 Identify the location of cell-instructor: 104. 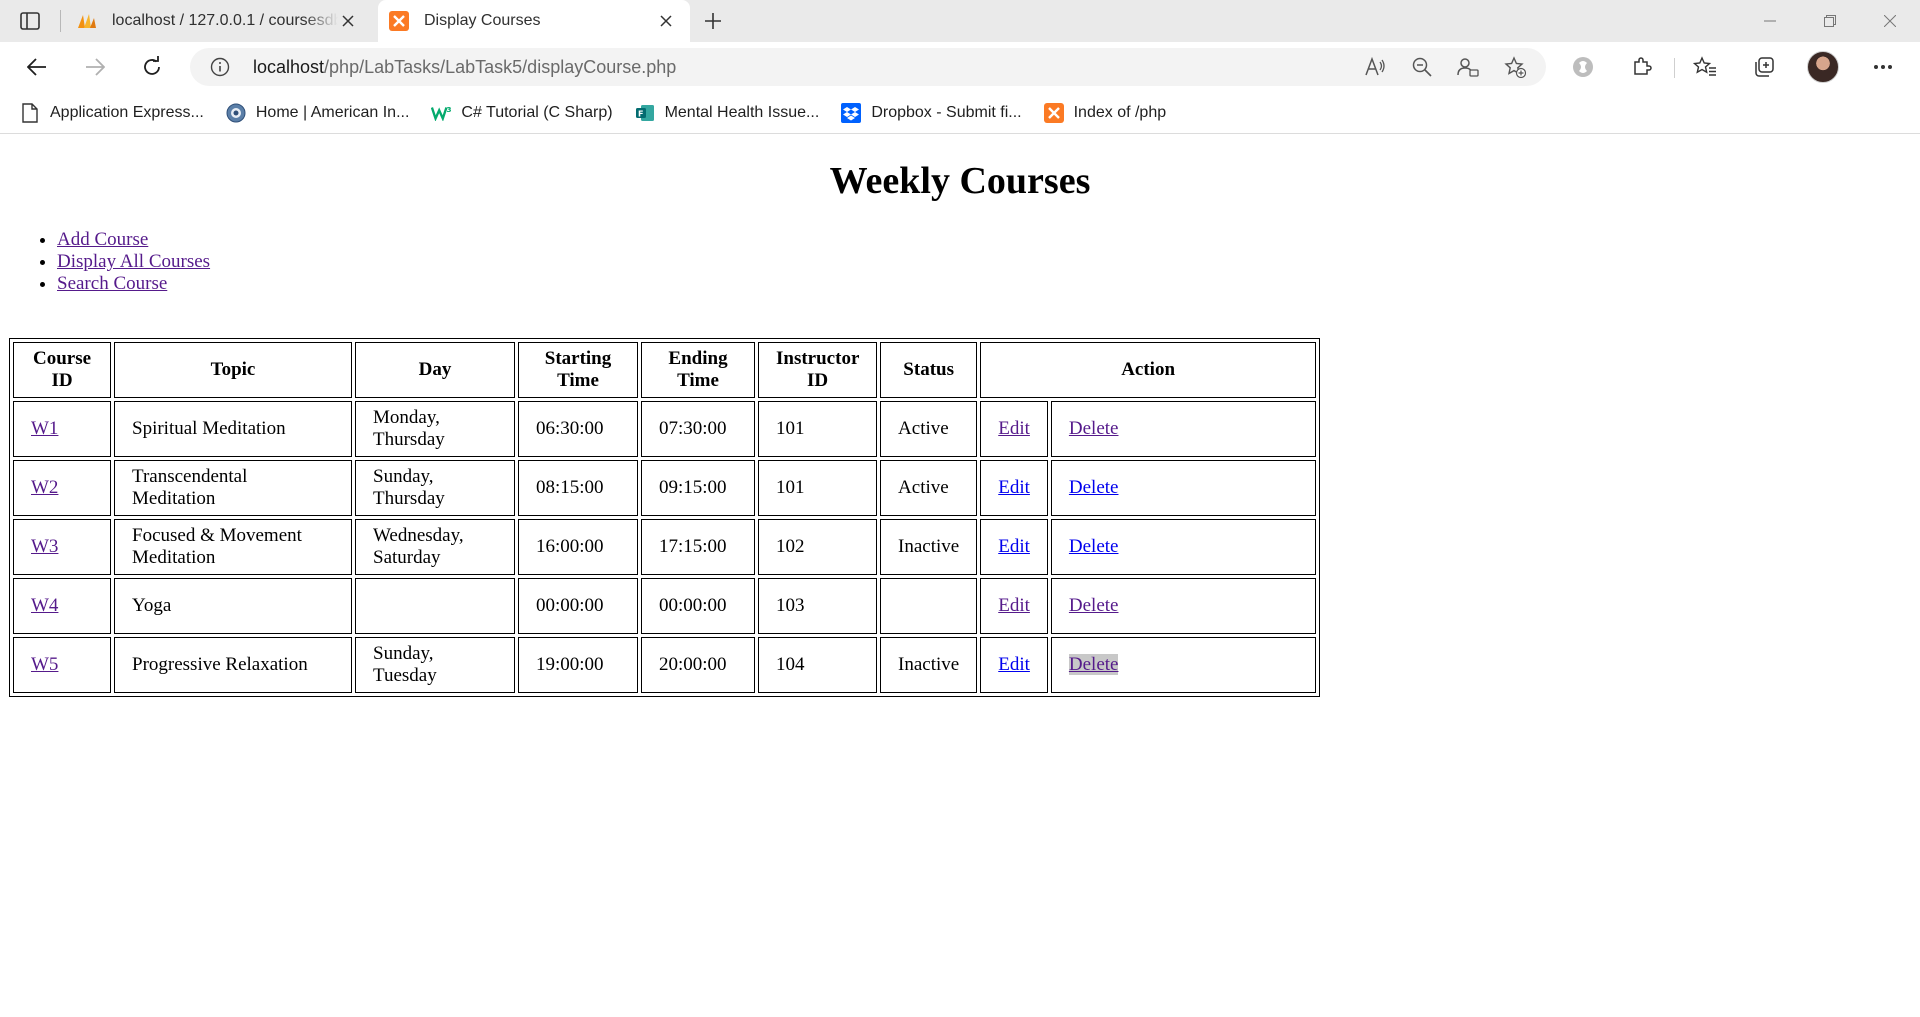
(818, 665).